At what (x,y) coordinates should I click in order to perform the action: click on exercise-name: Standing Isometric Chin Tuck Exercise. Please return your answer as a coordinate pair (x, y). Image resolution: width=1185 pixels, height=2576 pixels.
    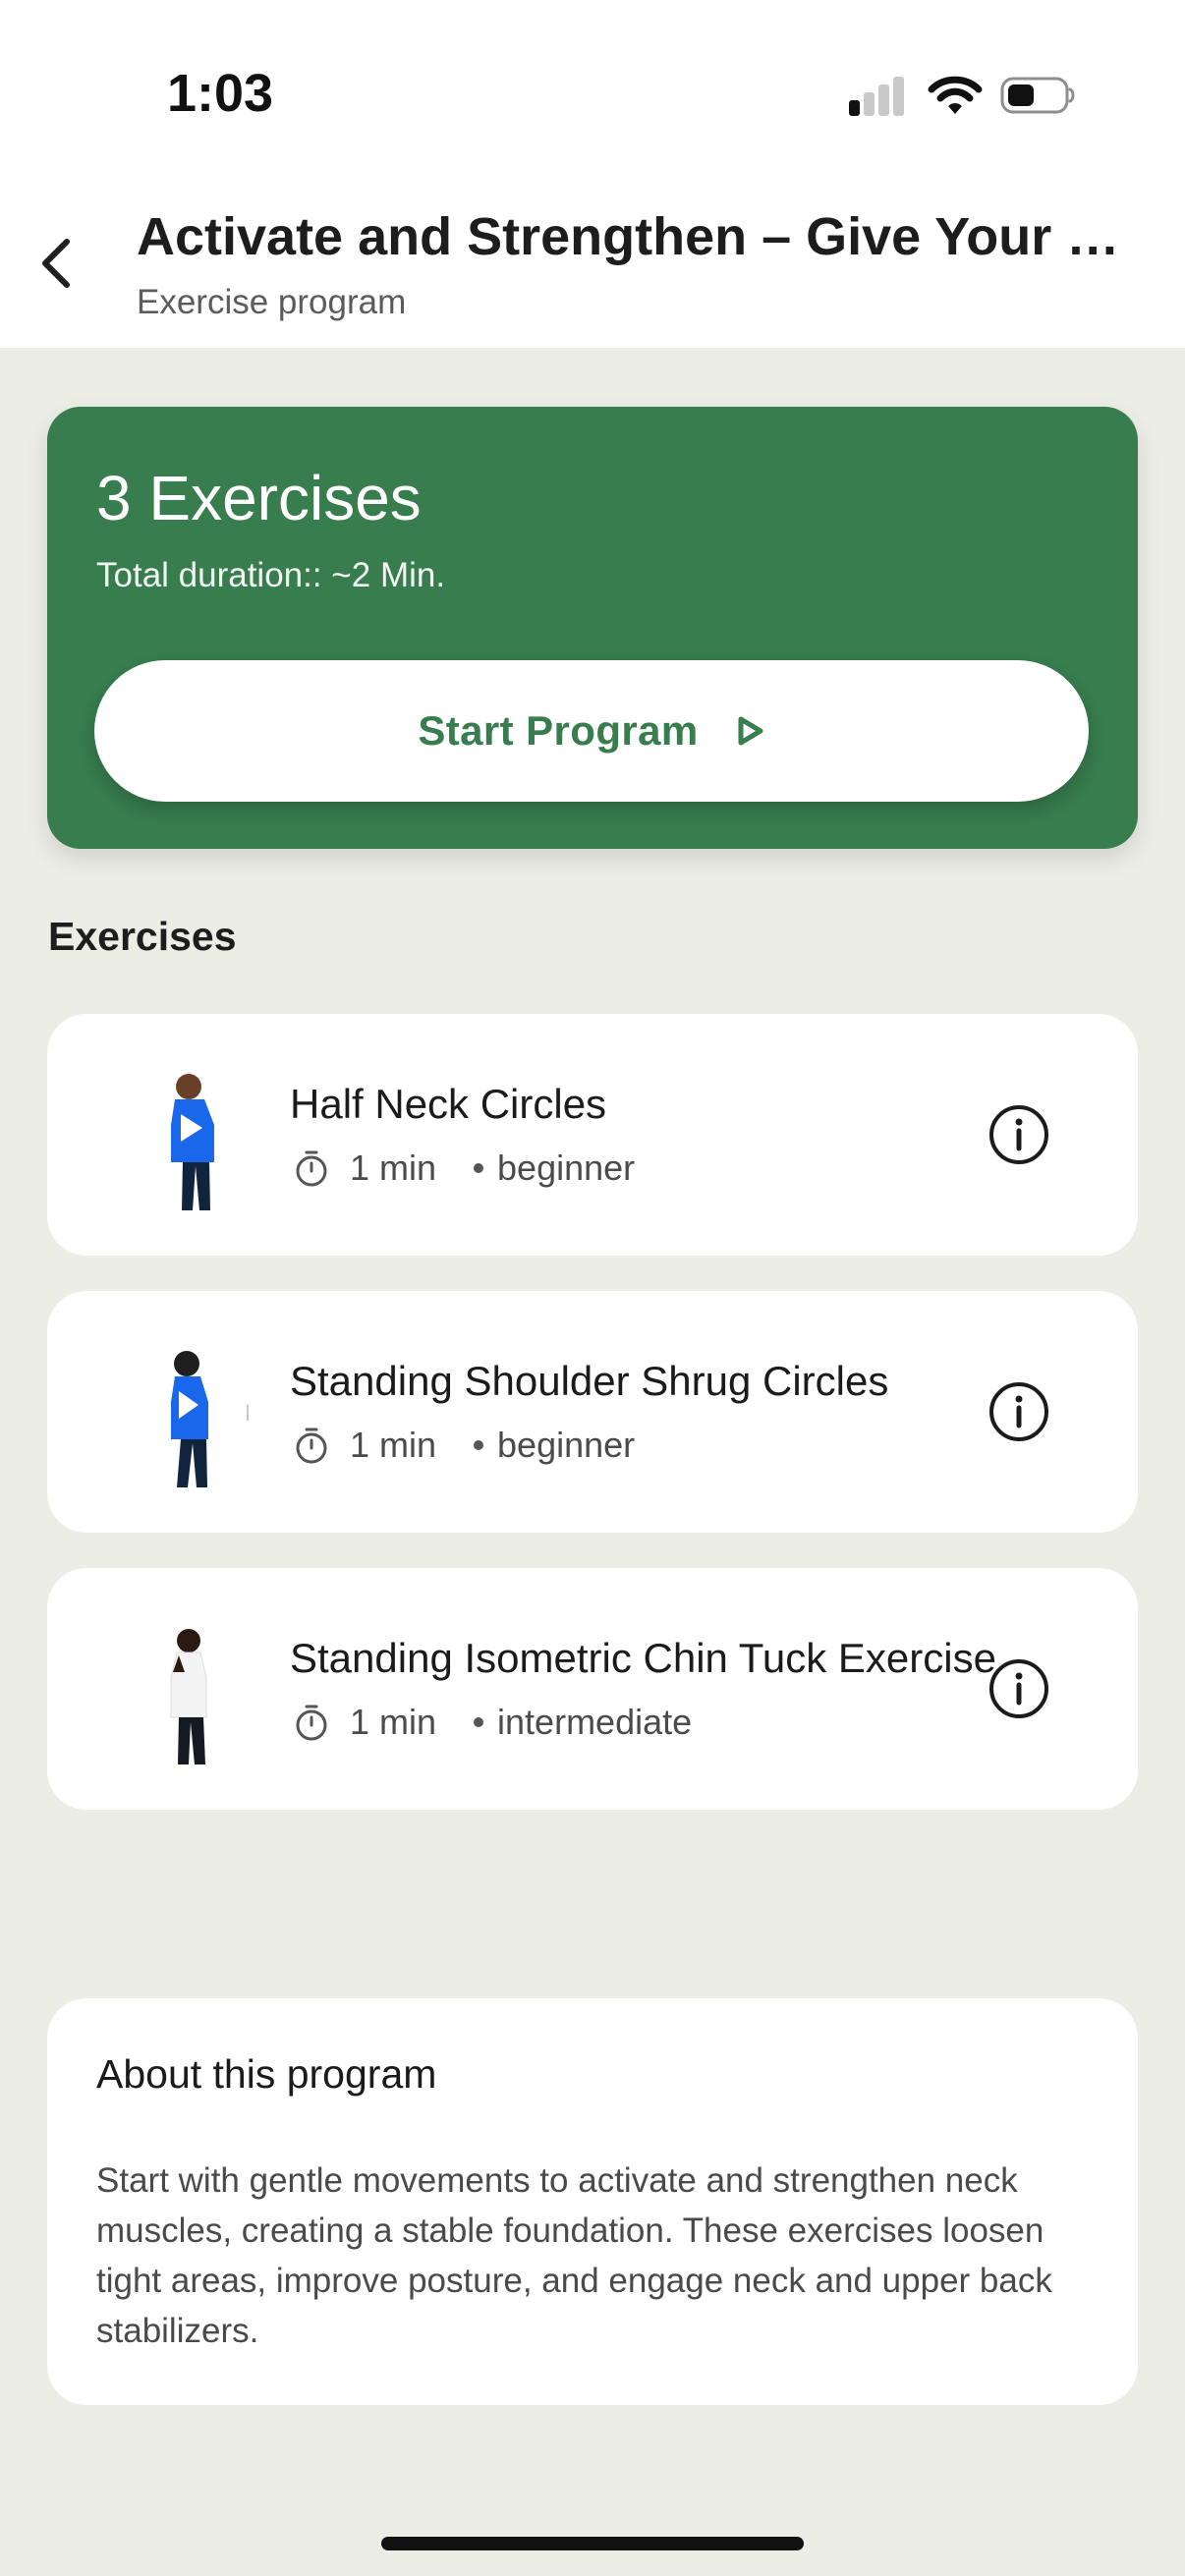
    Looking at the image, I should click on (643, 1658).